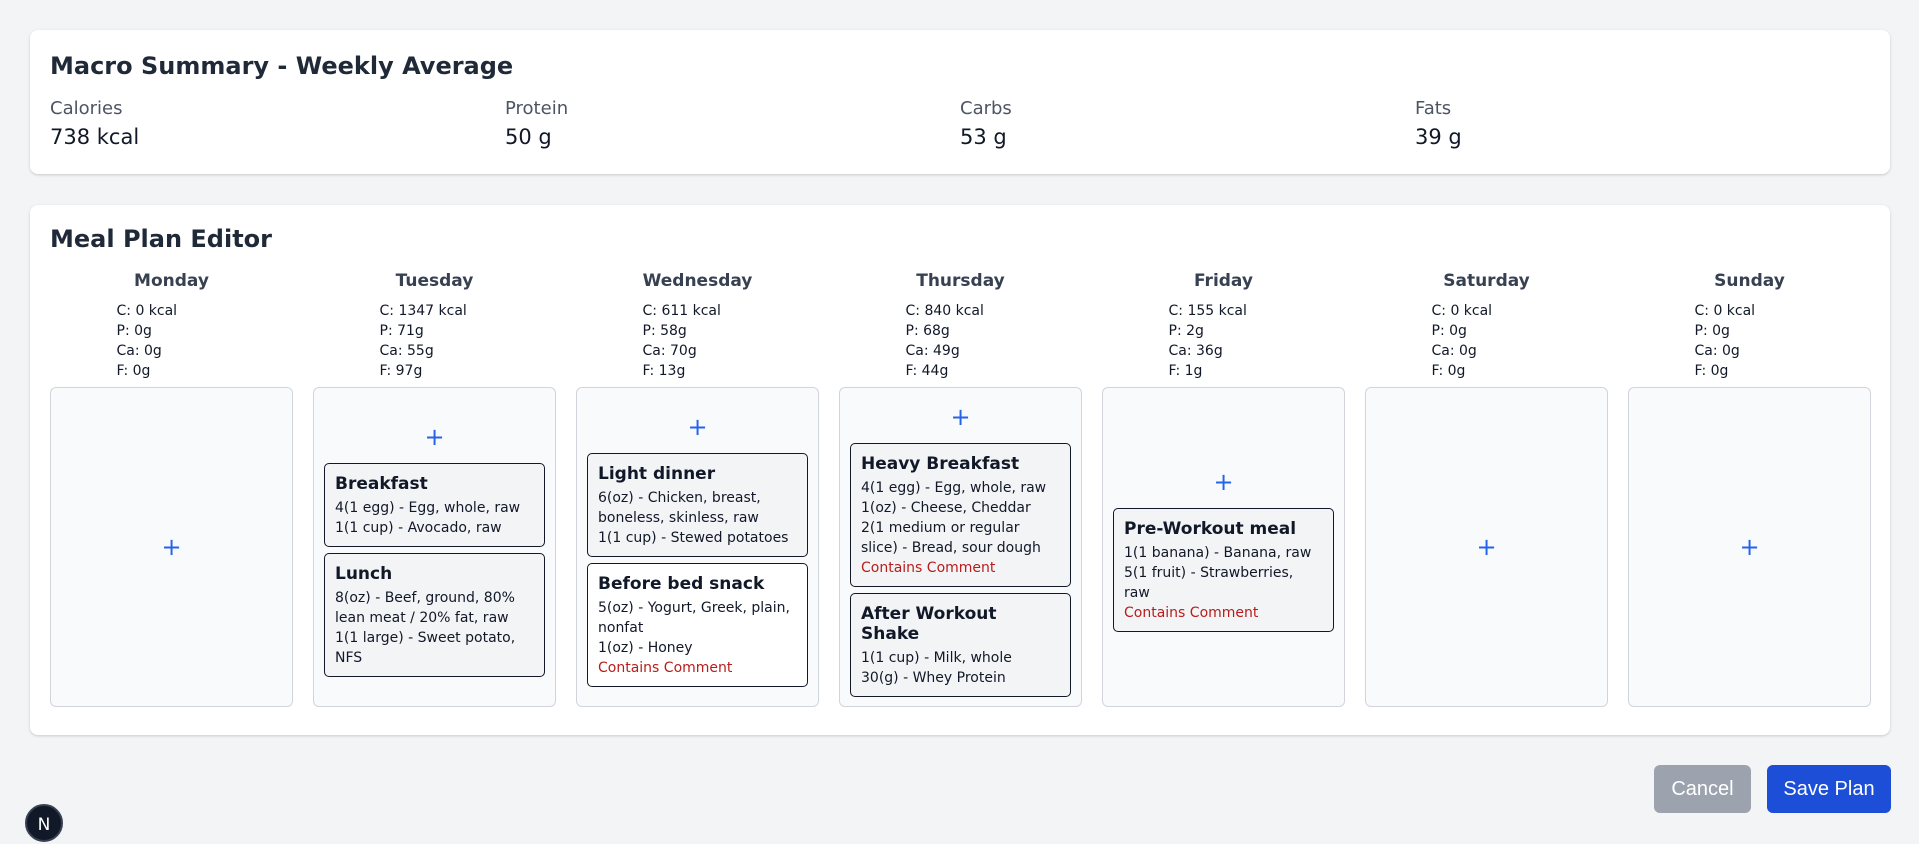 Image resolution: width=1919 pixels, height=844 pixels. What do you see at coordinates (423, 311) in the screenshot?
I see `day-total-line: C: 1347 kcal` at bounding box center [423, 311].